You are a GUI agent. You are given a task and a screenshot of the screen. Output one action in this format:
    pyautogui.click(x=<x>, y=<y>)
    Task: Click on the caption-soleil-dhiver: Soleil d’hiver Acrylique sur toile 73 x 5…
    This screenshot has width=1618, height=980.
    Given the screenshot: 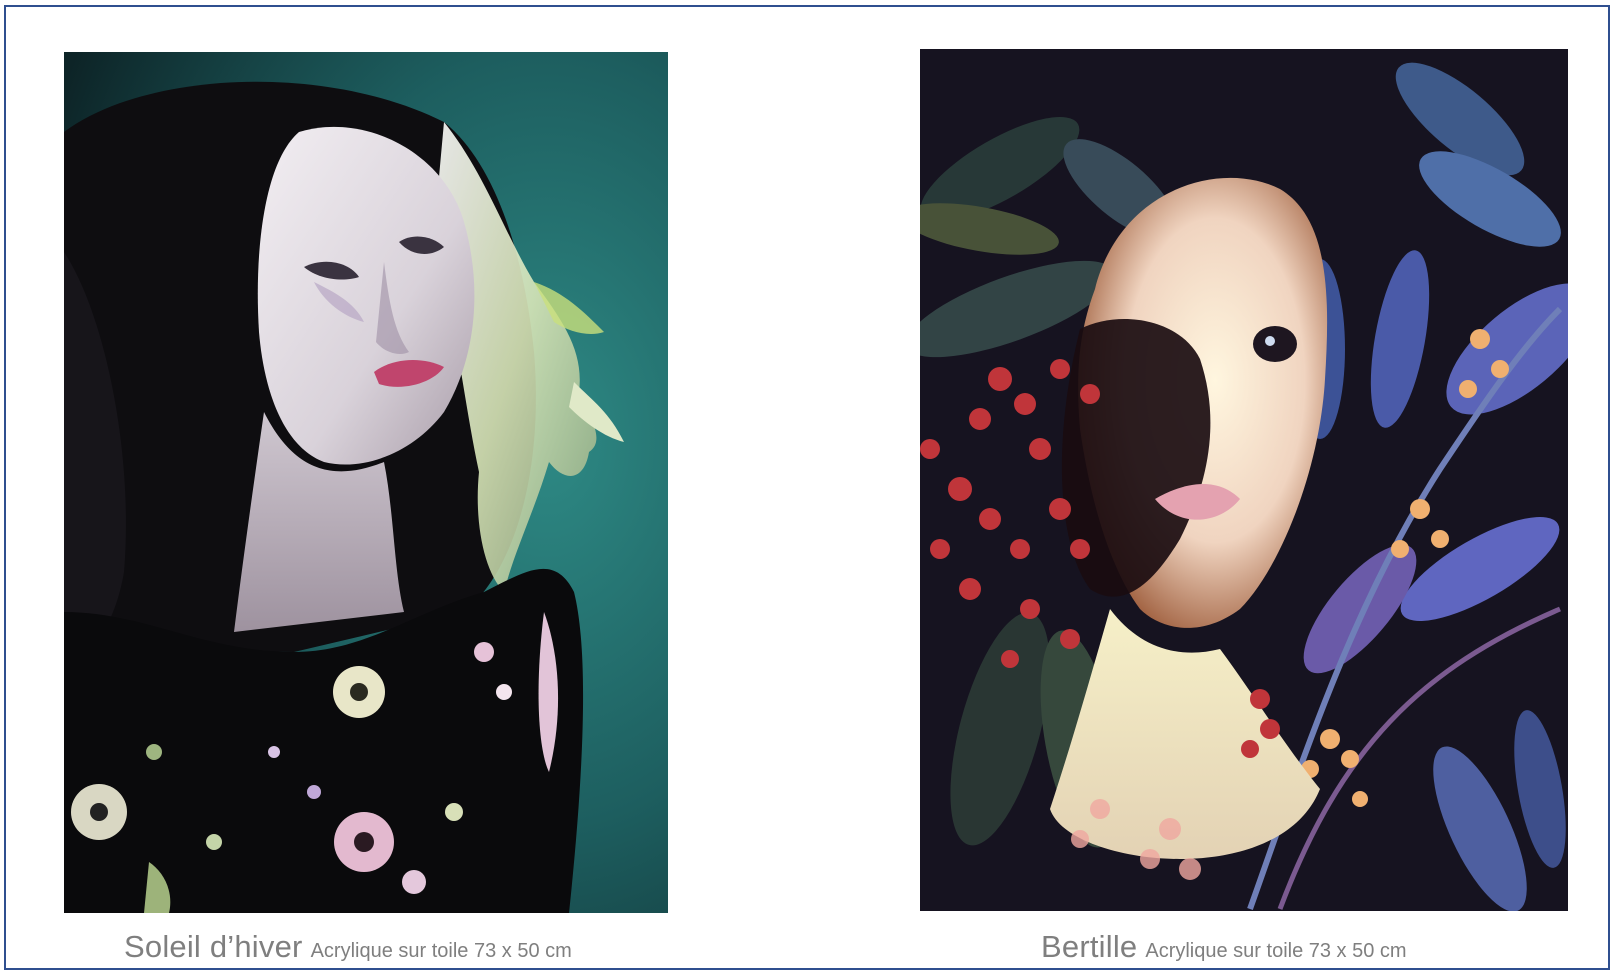 What is the action you would take?
    pyautogui.click(x=348, y=946)
    